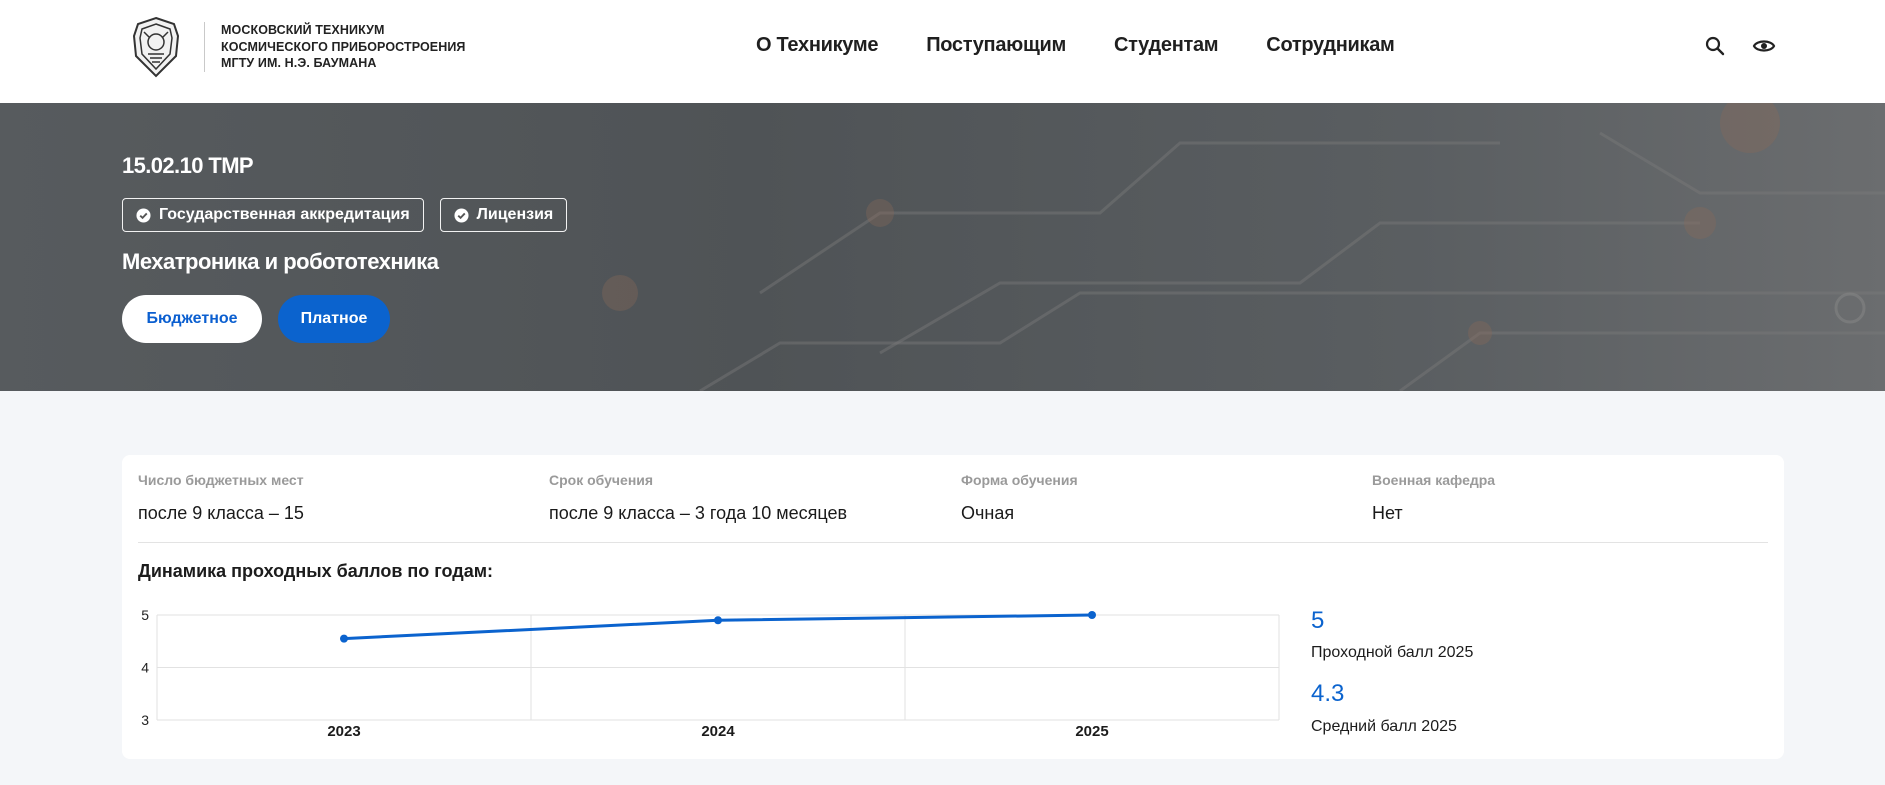 This screenshot has height=785, width=1885. I want to click on x-tick-label: 2023, so click(343, 731).